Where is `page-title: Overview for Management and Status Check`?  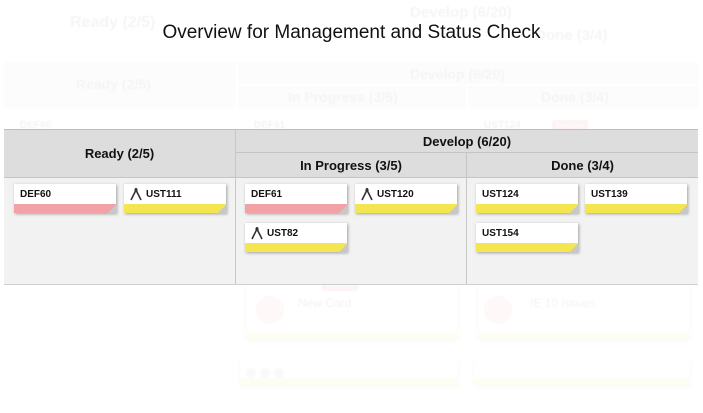
page-title: Overview for Management and Status Check is located at coordinates (351, 32).